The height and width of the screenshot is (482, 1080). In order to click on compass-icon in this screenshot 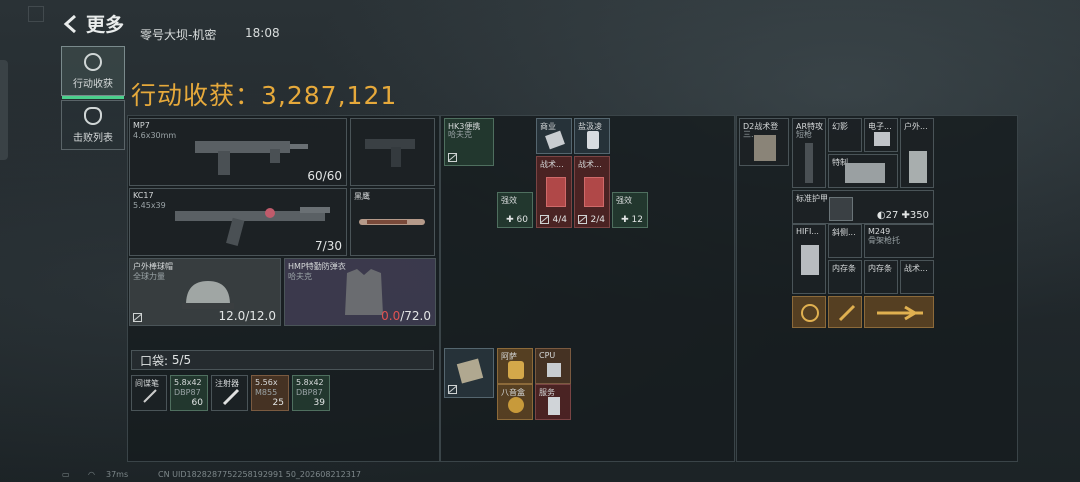, I will do `click(810, 313)`.